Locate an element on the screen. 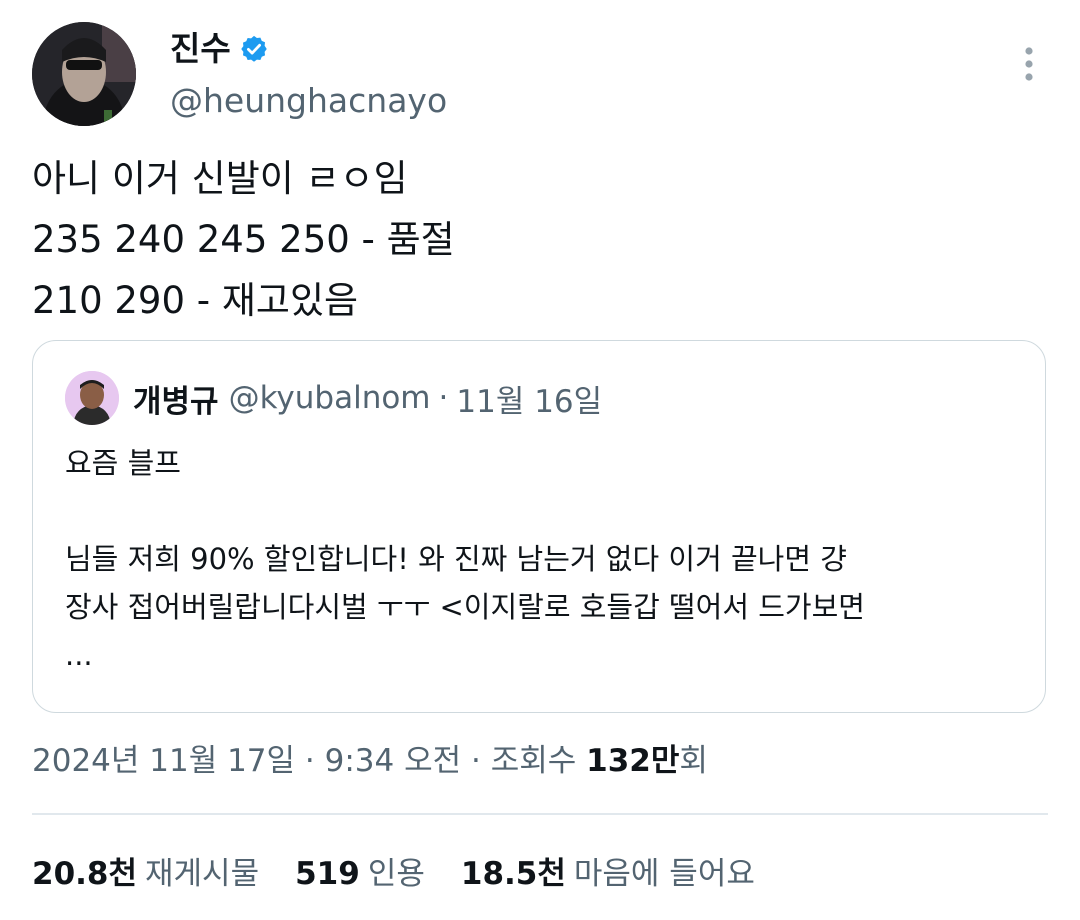  tweet-meta: 2024년 11월 17일 · 9:34 오전 · 조회수 132만회 is located at coordinates (370, 761).